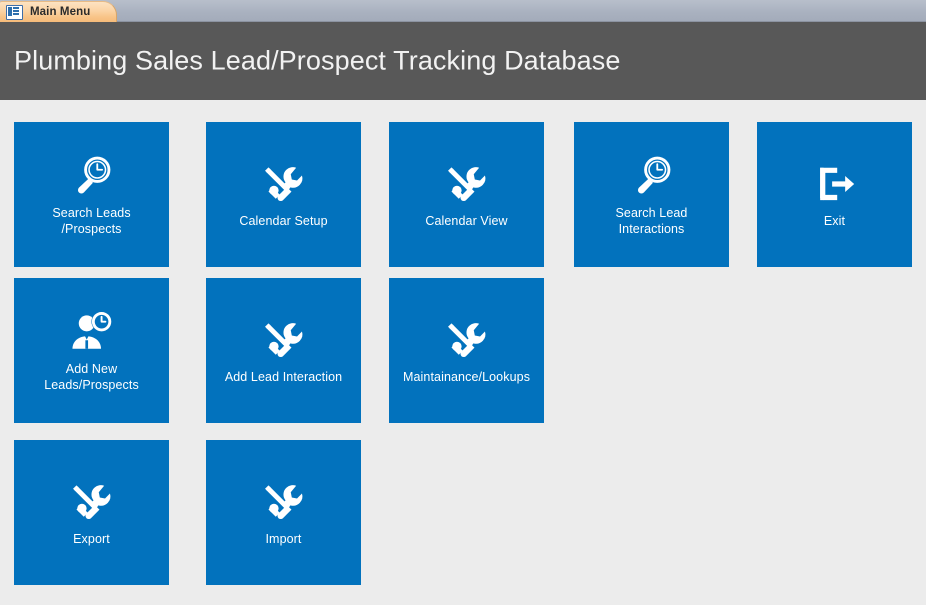  I want to click on tile-label-export: Export, so click(91, 538).